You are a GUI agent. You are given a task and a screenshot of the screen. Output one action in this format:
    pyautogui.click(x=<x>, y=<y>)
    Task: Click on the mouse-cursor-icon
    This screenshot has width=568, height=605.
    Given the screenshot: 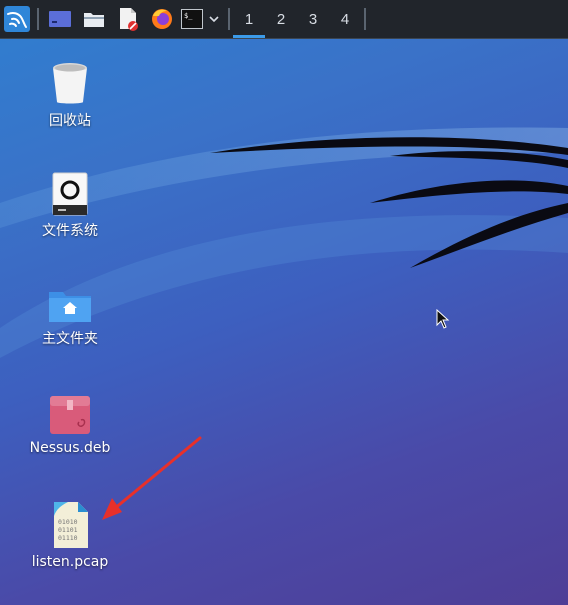 What is the action you would take?
    pyautogui.click(x=443, y=319)
    